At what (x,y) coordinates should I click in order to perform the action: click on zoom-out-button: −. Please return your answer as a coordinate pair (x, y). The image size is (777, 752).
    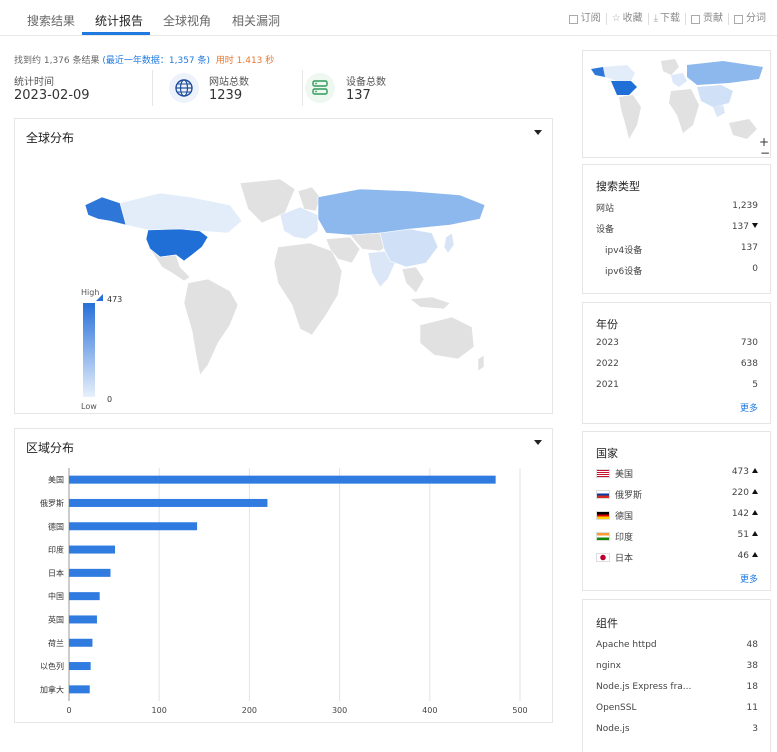
    Looking at the image, I should click on (765, 151).